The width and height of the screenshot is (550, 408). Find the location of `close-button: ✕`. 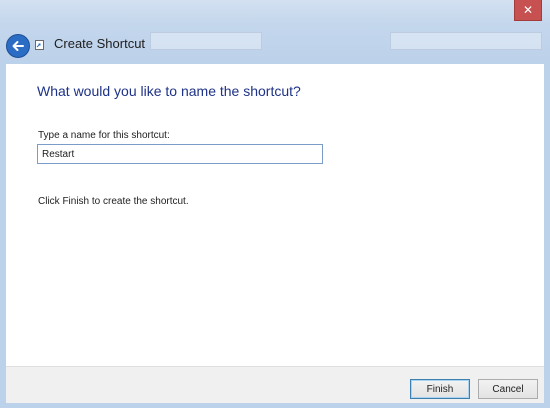

close-button: ✕ is located at coordinates (528, 10).